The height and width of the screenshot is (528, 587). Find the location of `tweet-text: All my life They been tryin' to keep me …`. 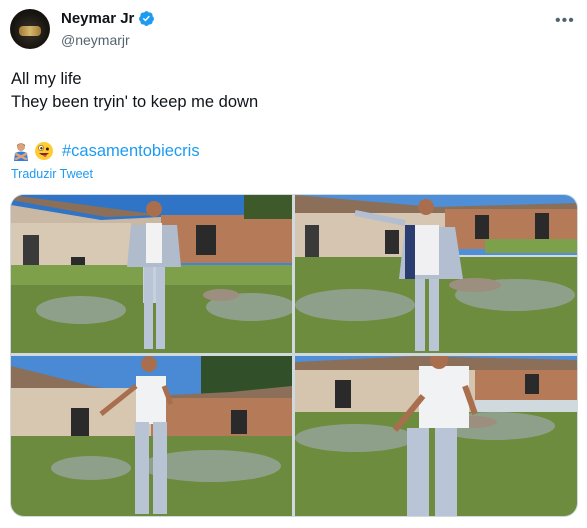

tweet-text: All my life They been tryin' to keep me … is located at coordinates (134, 91).